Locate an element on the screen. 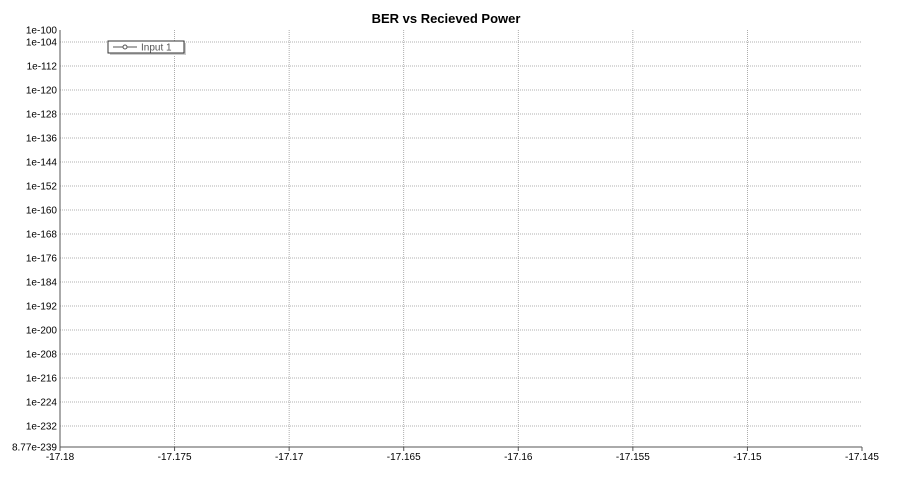 The height and width of the screenshot is (497, 898). y-tick-label: 1e-232 is located at coordinates (42, 427).